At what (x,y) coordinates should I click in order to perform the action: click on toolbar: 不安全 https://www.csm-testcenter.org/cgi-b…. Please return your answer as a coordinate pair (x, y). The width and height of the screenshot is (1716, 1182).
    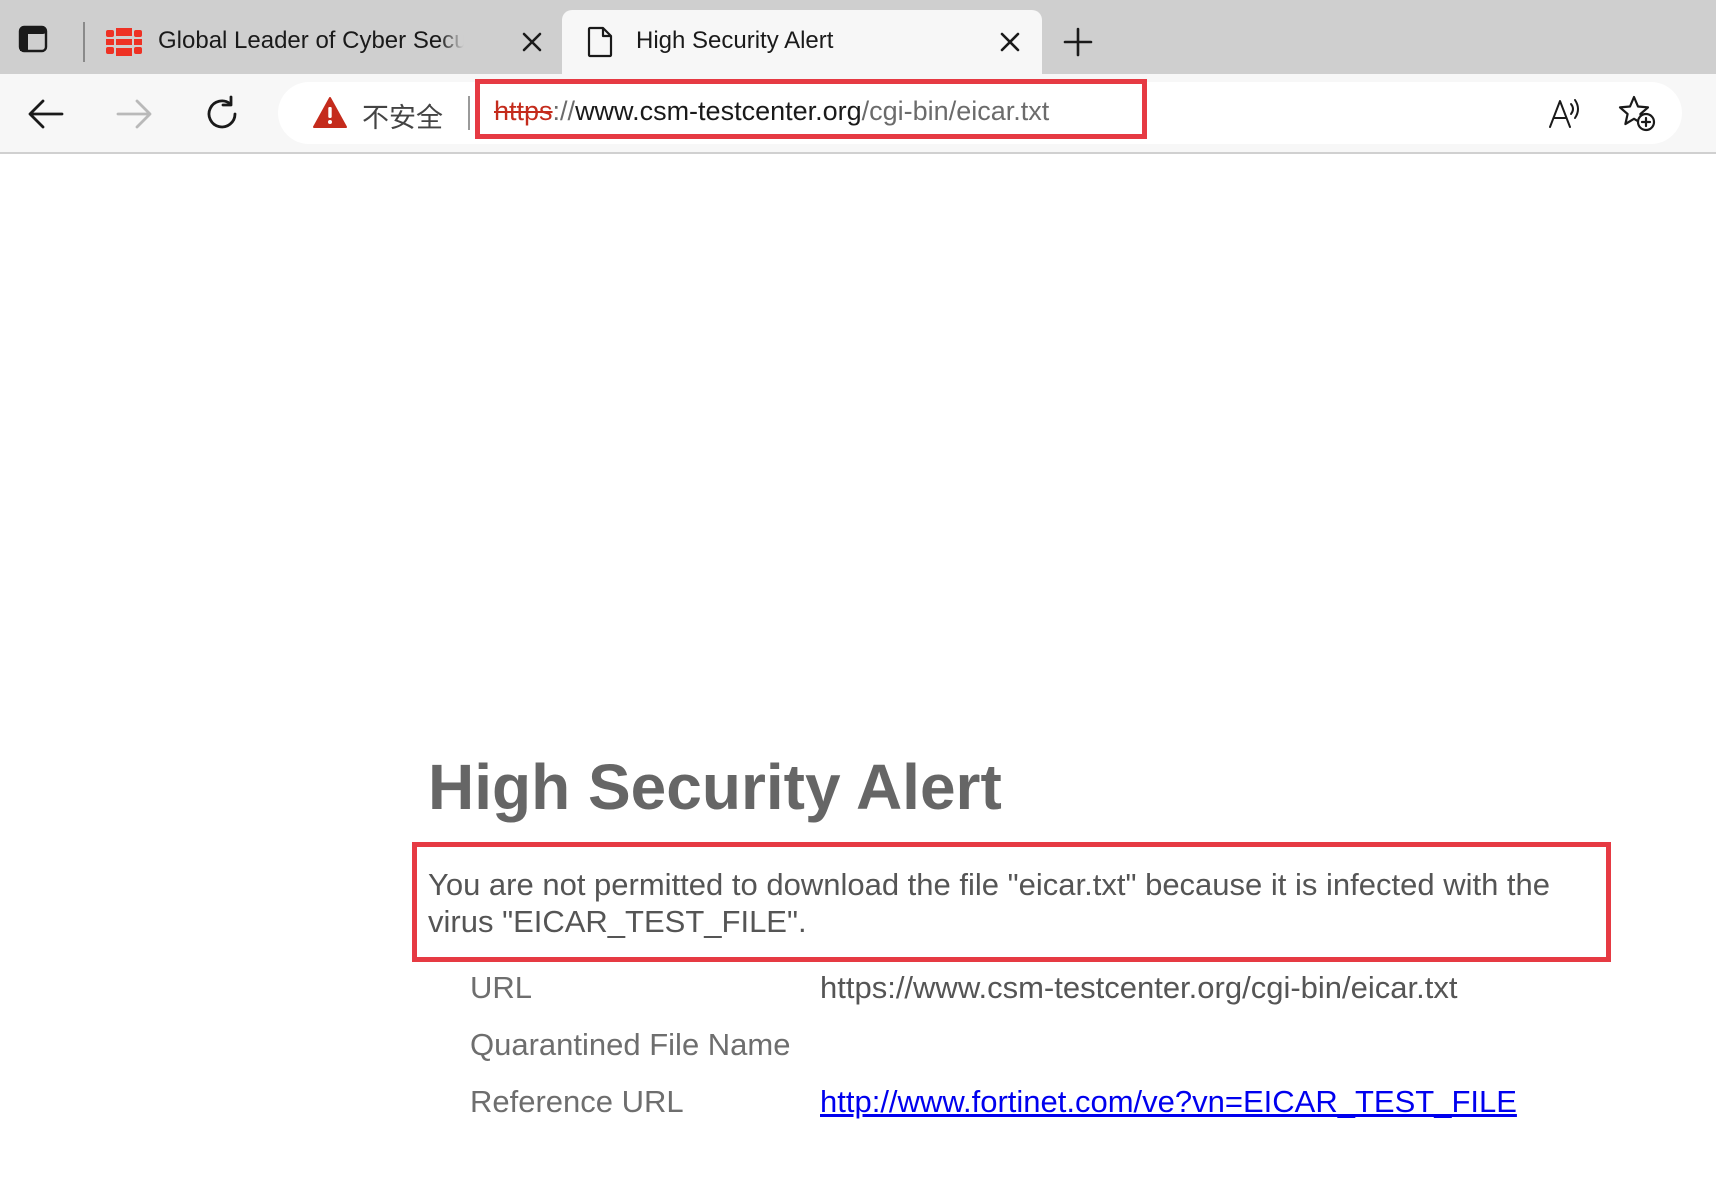
    Looking at the image, I should click on (858, 114).